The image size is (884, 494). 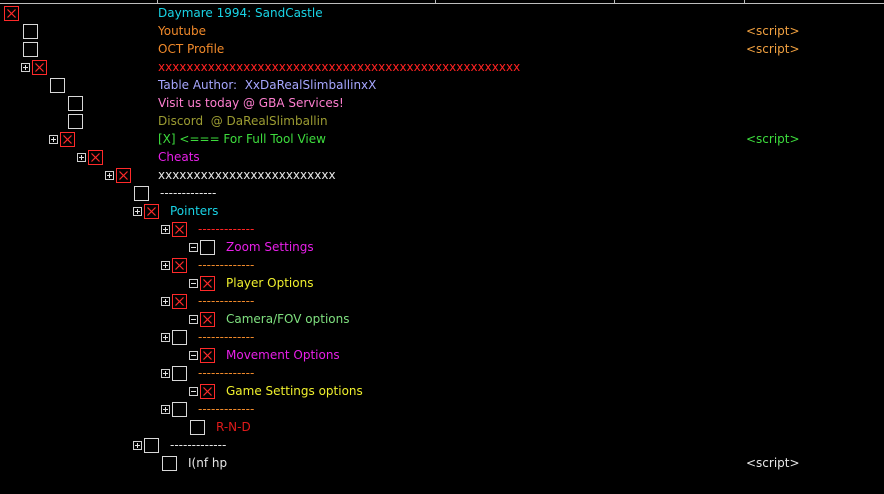 I want to click on row-description: Daymare 1994: SandCastle, so click(x=240, y=13).